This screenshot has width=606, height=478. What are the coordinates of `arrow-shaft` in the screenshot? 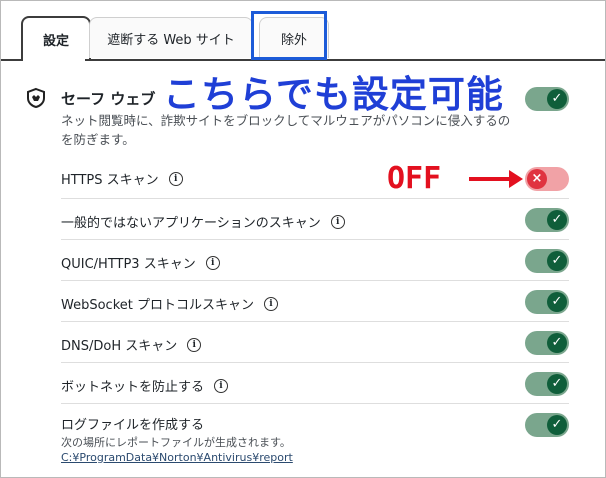 It's located at (491, 179).